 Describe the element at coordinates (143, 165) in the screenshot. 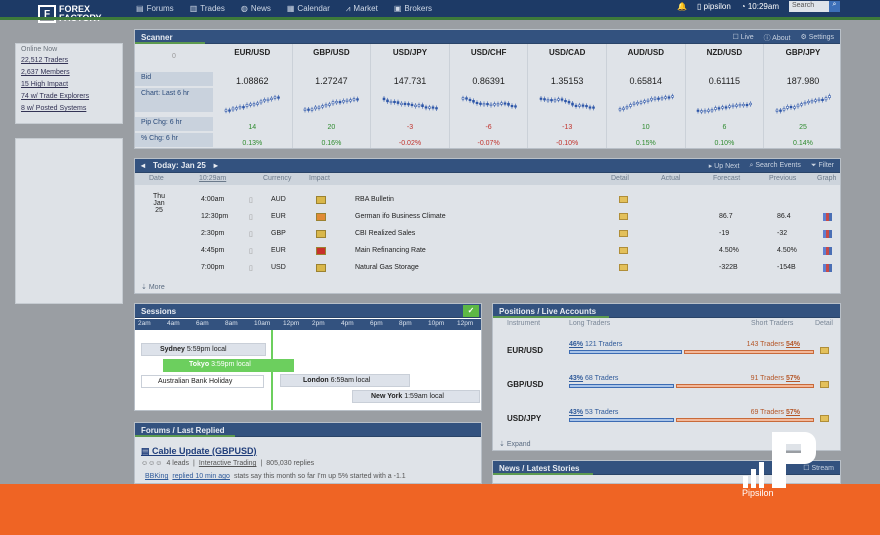

I see `prev-day-button: ◂` at that location.